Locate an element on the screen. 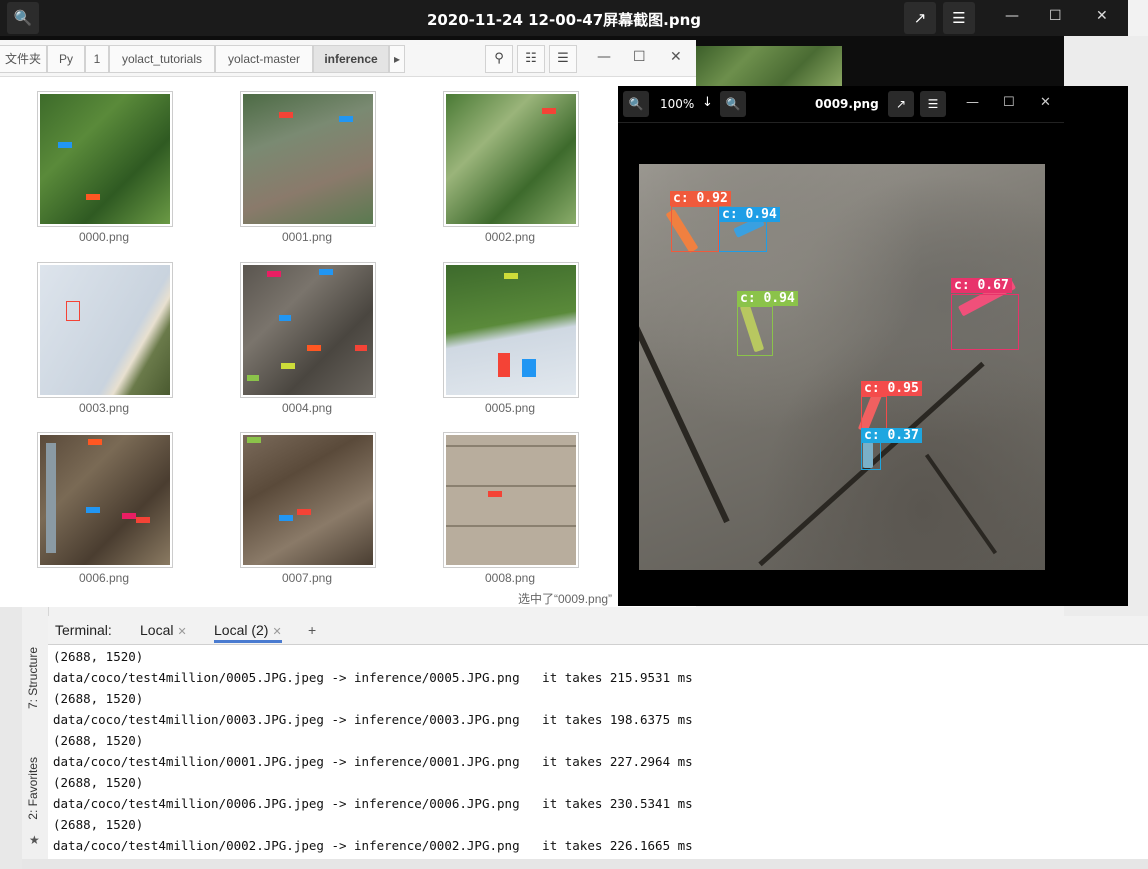 This screenshot has width=1148, height=869. viewer-toolbar: 🔍 100% ↓ 🔍 0009.png ↗ ☰ — ☐ ✕ is located at coordinates (841, 104).